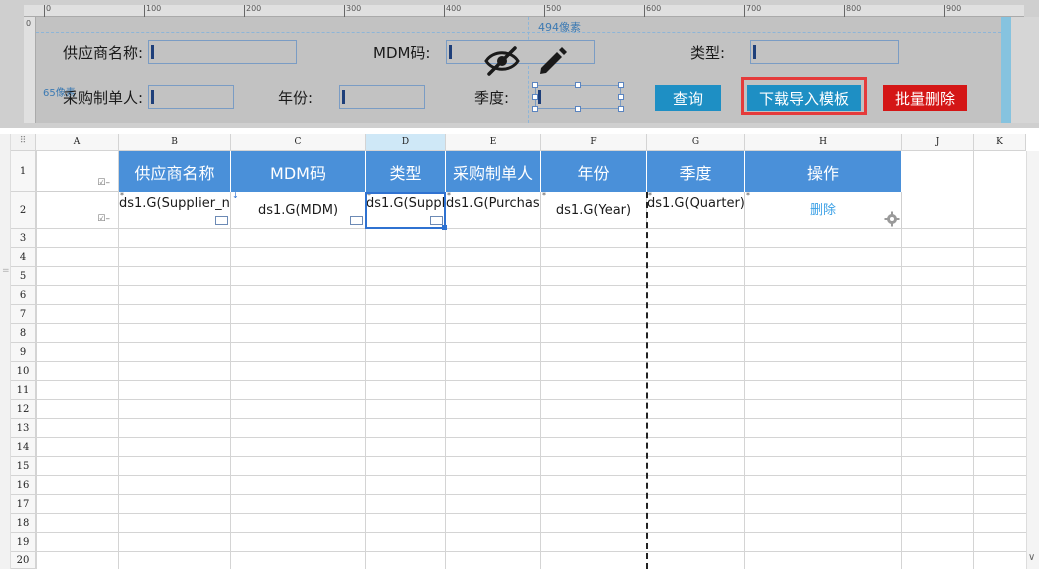  Describe the element at coordinates (382, 97) in the screenshot. I see `year-input` at that location.